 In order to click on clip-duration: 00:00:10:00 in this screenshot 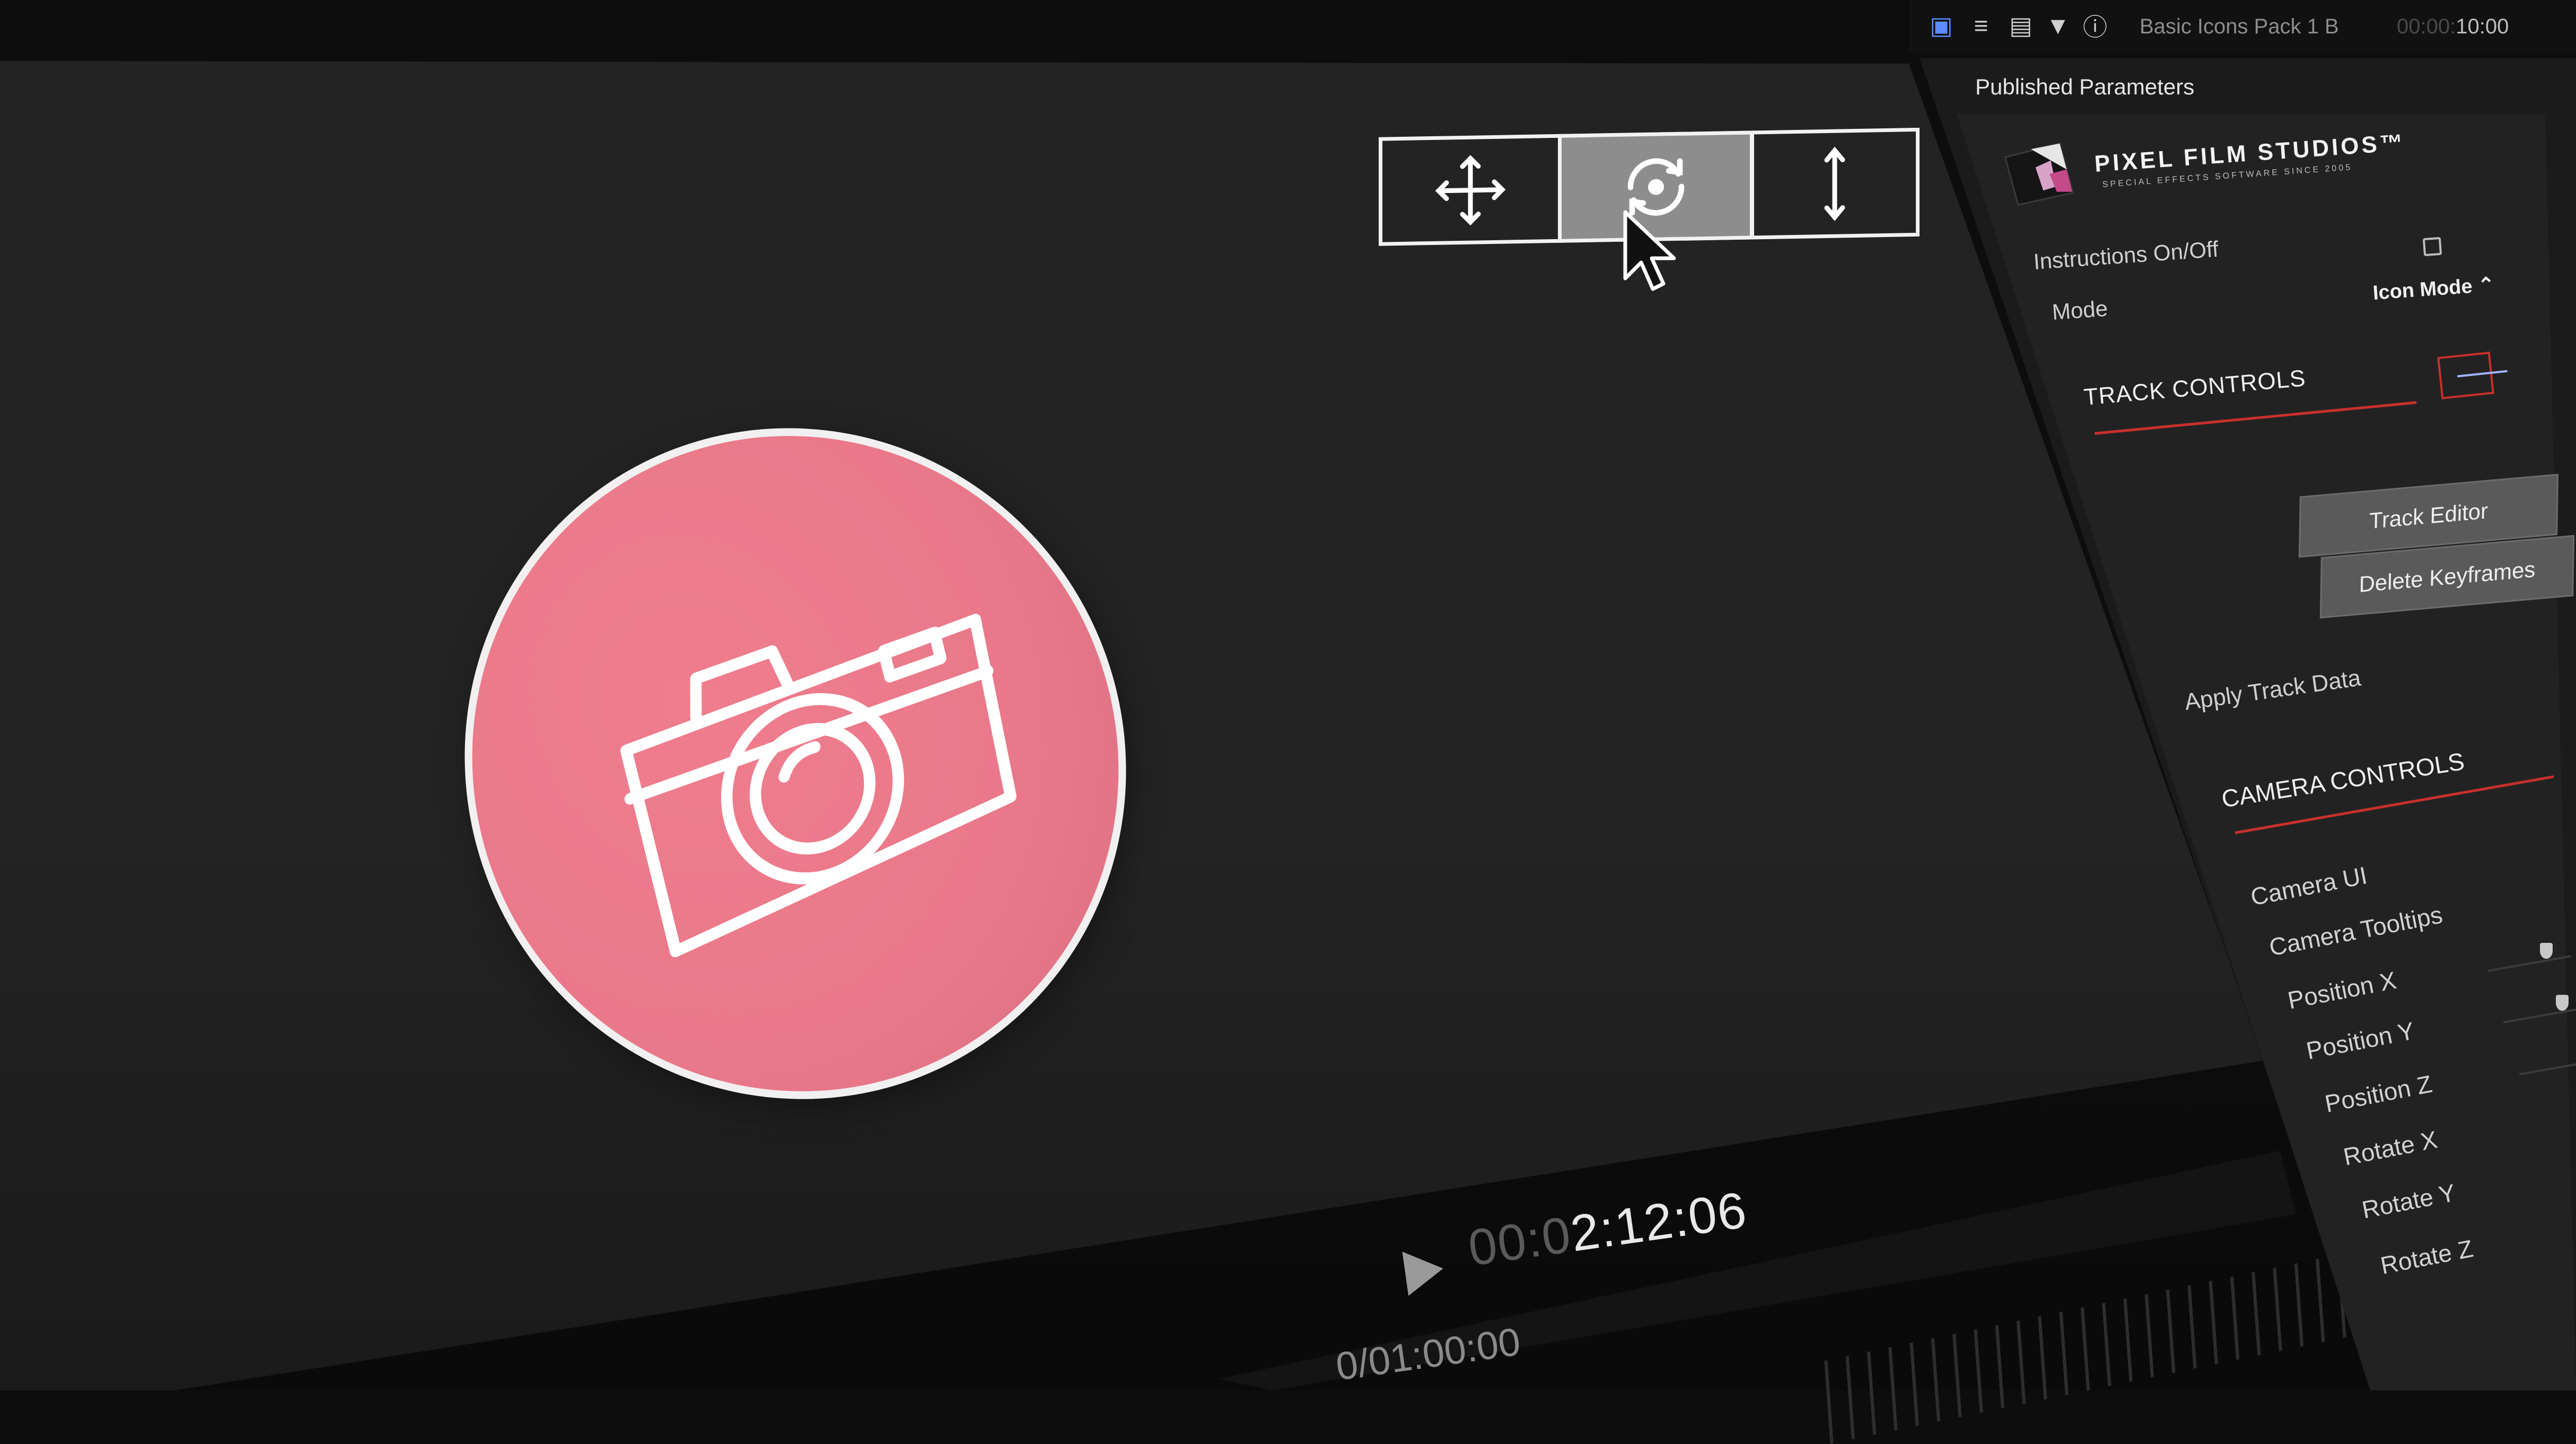, I will do `click(2453, 27)`.